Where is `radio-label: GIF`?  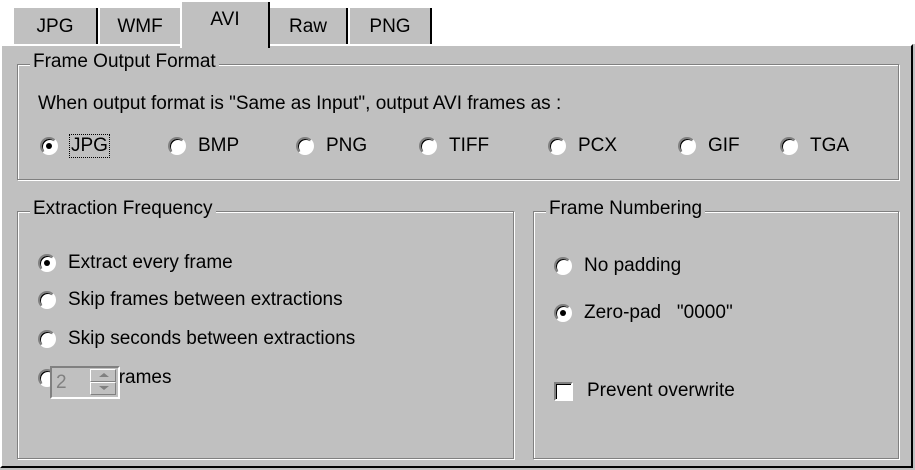 radio-label: GIF is located at coordinates (724, 145).